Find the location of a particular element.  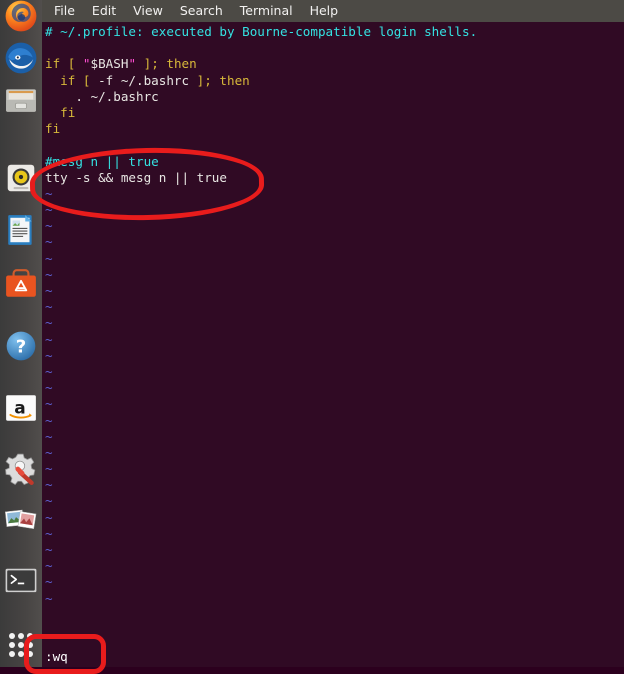

launcher-item-help: ? is located at coordinates (21, 346).